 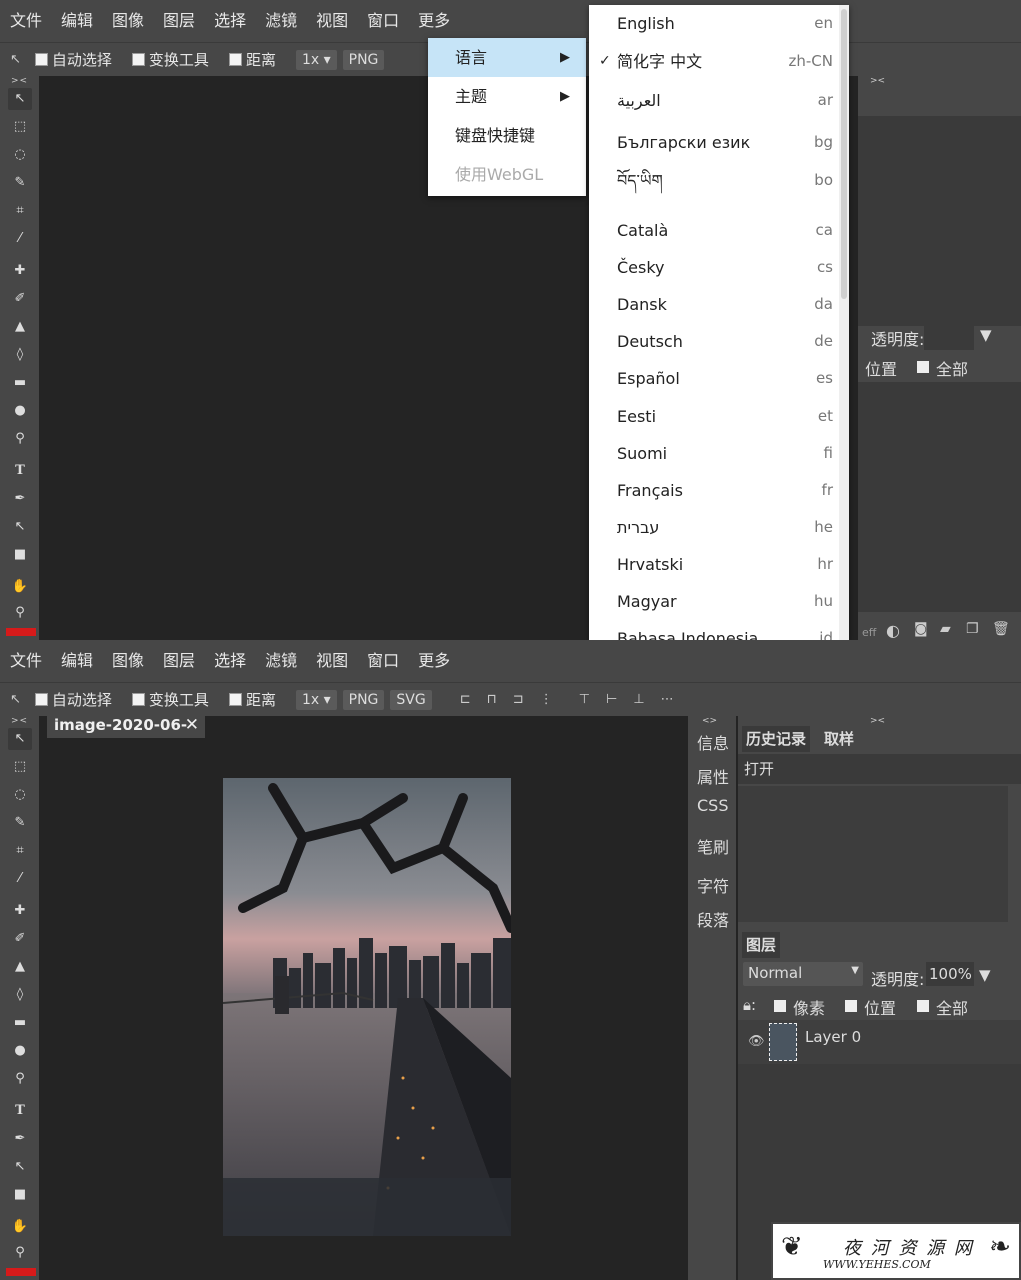 What do you see at coordinates (492, 699) in the screenshot?
I see `align-center-icon: ⊓` at bounding box center [492, 699].